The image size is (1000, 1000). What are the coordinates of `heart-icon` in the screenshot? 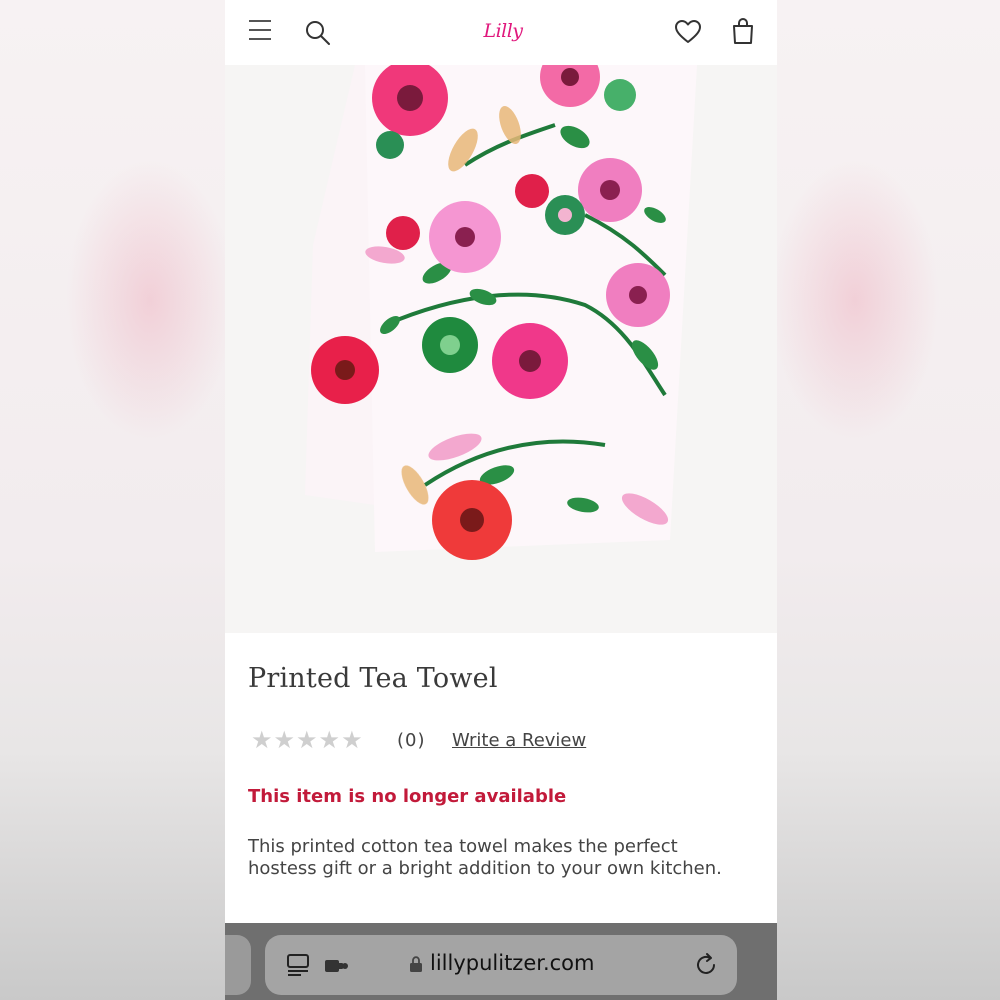 It's located at (688, 32).